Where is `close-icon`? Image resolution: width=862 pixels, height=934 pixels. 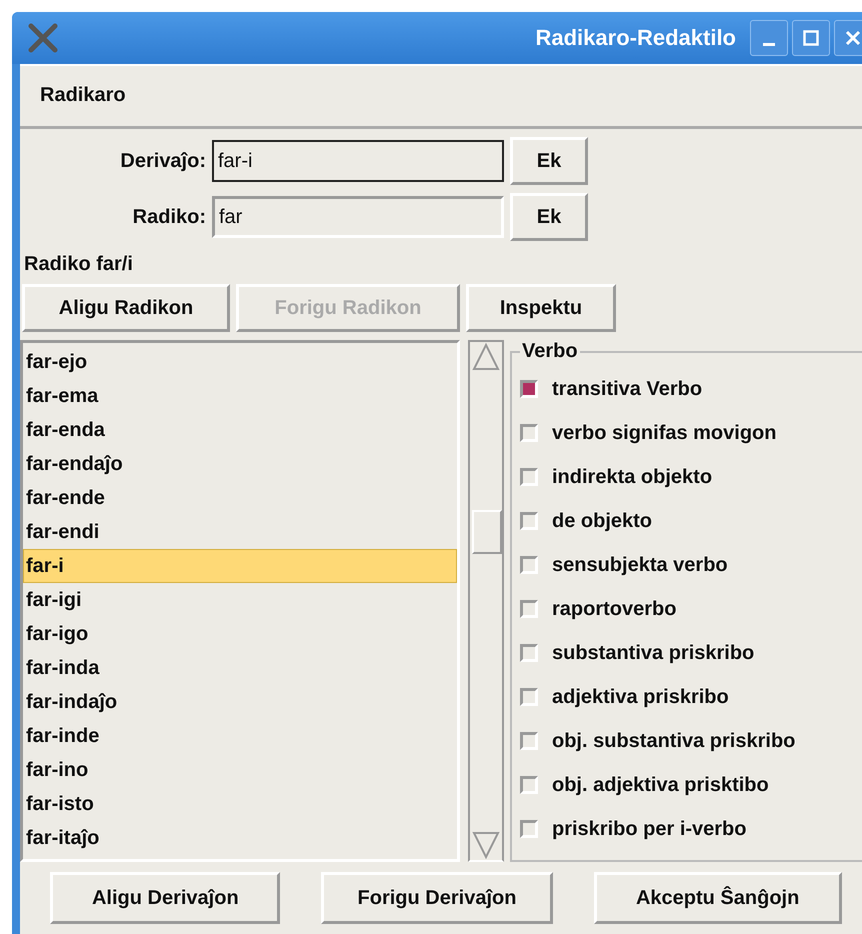
close-icon is located at coordinates (853, 38).